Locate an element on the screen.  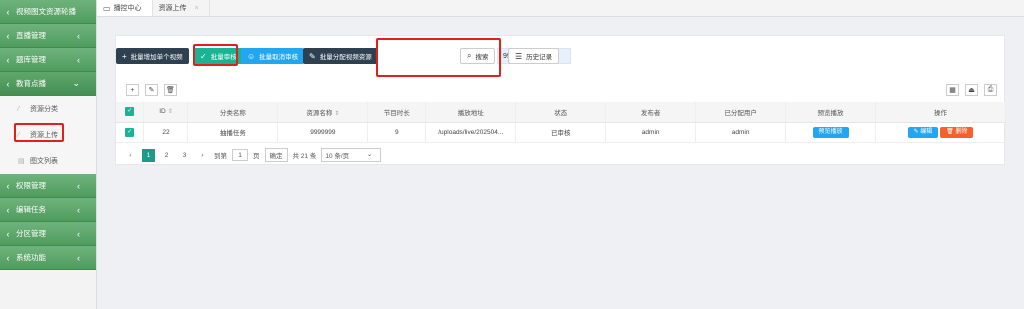
header-assigned: 已分配用户 is located at coordinates (741, 112).